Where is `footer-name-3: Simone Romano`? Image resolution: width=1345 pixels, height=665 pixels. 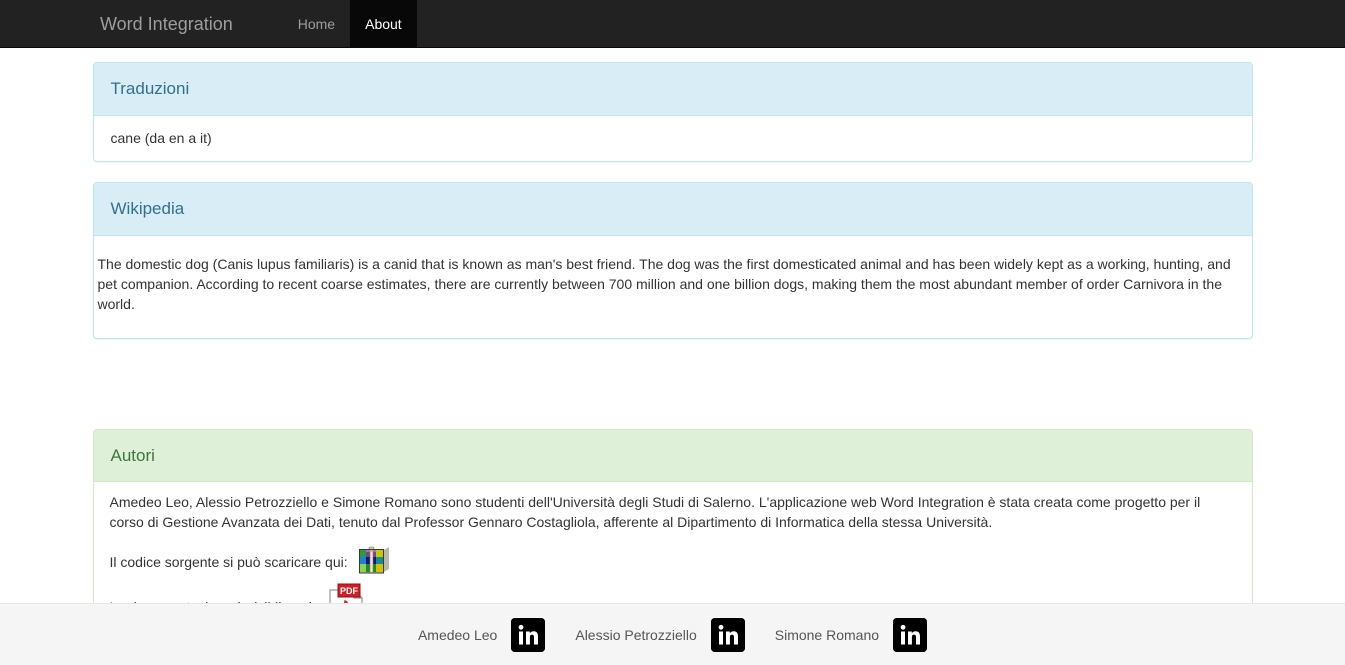
footer-name-3: Simone Romano is located at coordinates (827, 634).